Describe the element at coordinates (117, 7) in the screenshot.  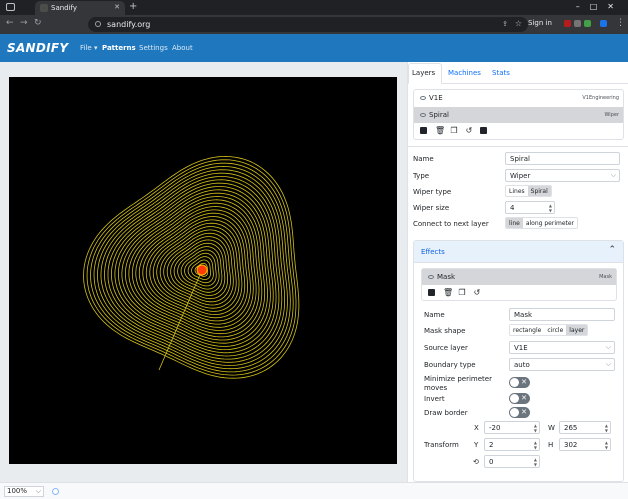
I see `close-tab-icon: ✕` at that location.